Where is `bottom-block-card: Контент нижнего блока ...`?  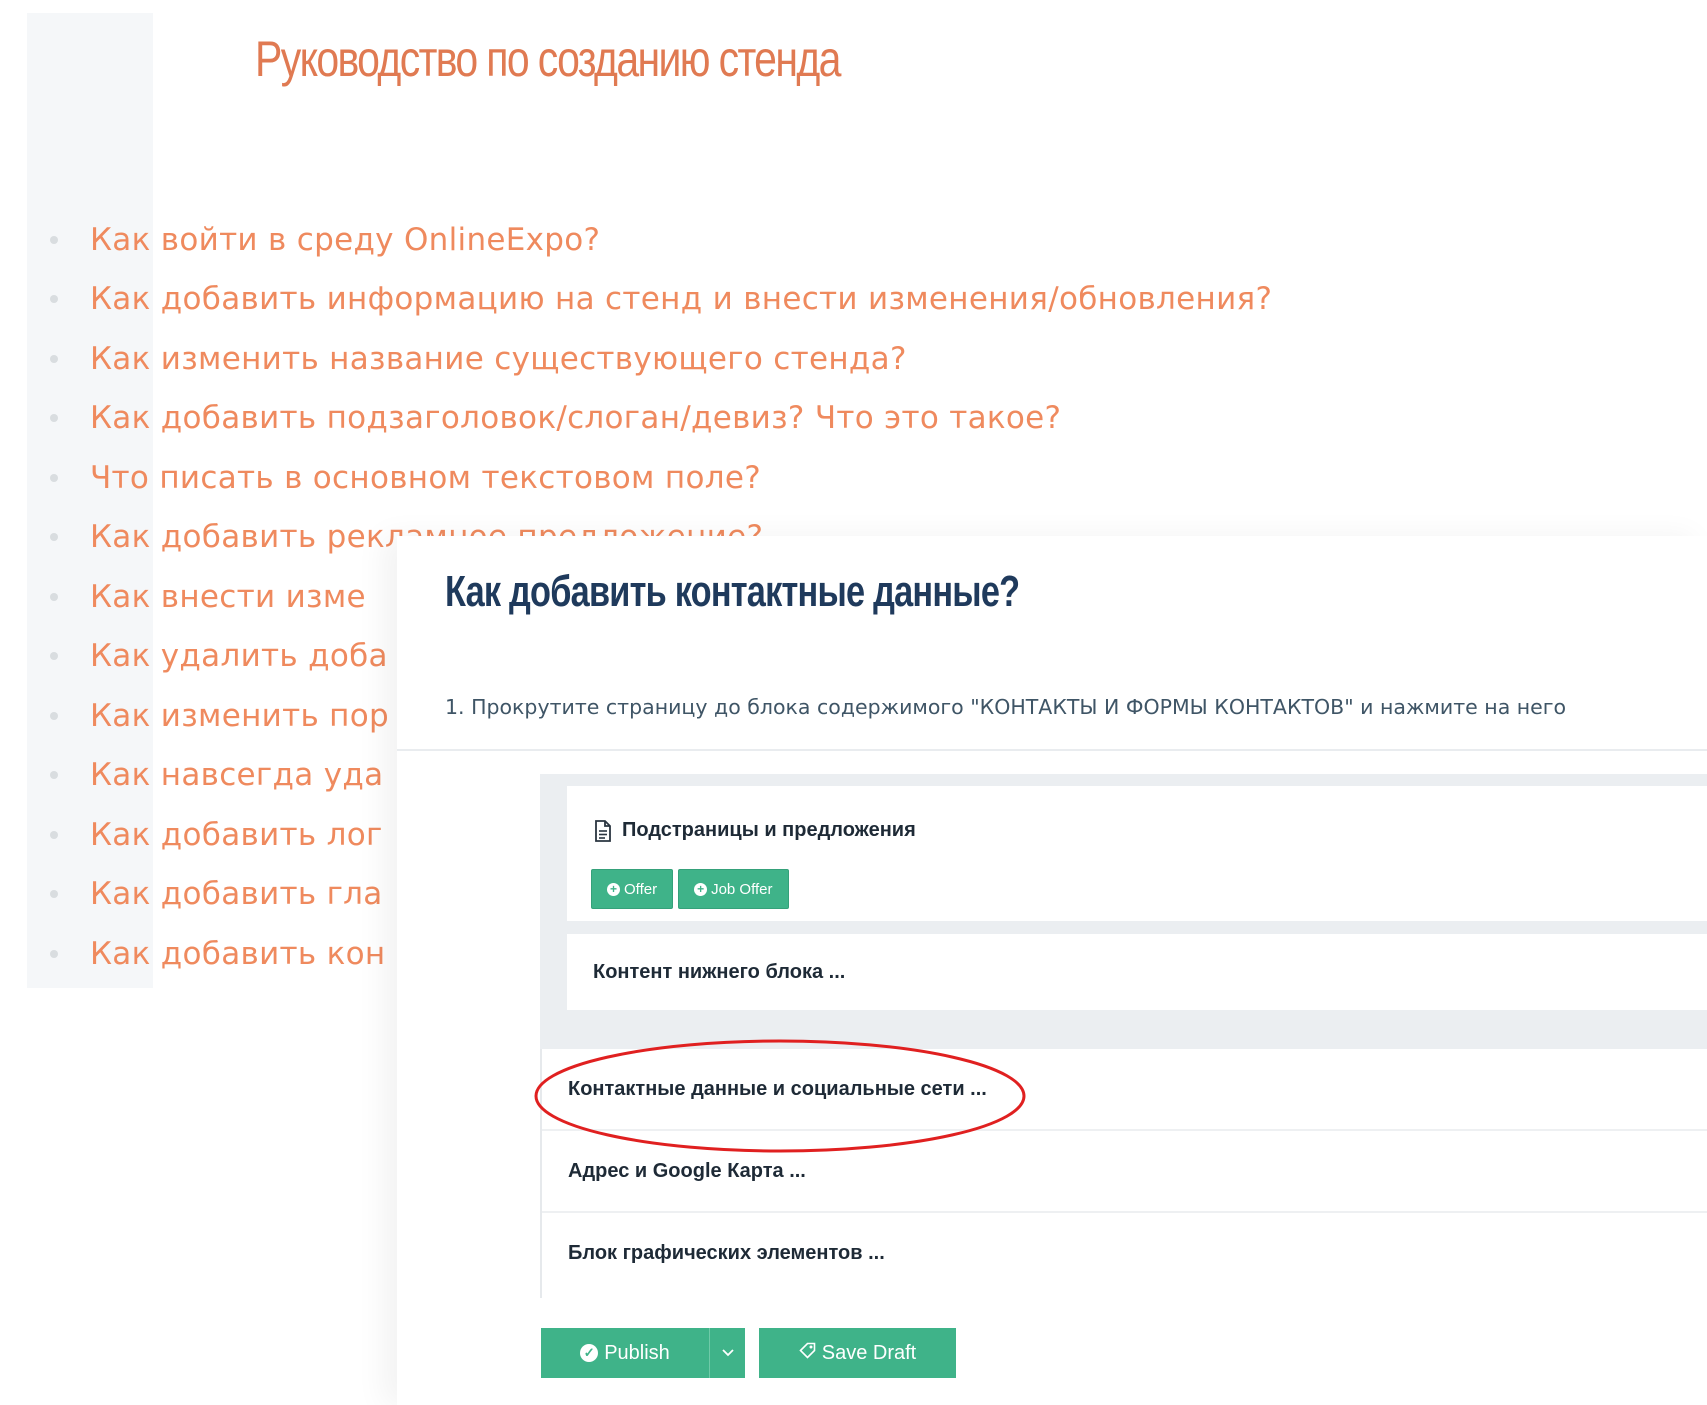 bottom-block-card: Контент нижнего блока ... is located at coordinates (1137, 972).